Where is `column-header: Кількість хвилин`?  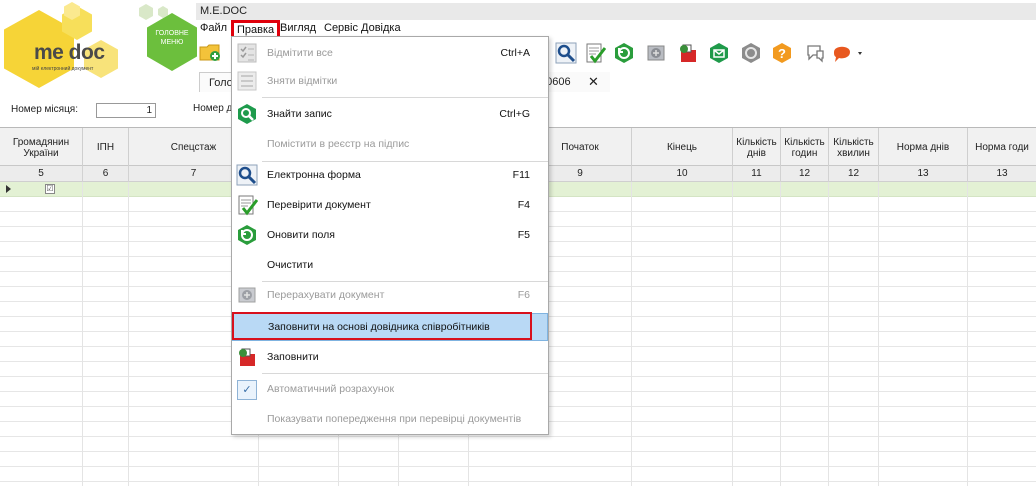
column-header: Кількість хвилин is located at coordinates (854, 147).